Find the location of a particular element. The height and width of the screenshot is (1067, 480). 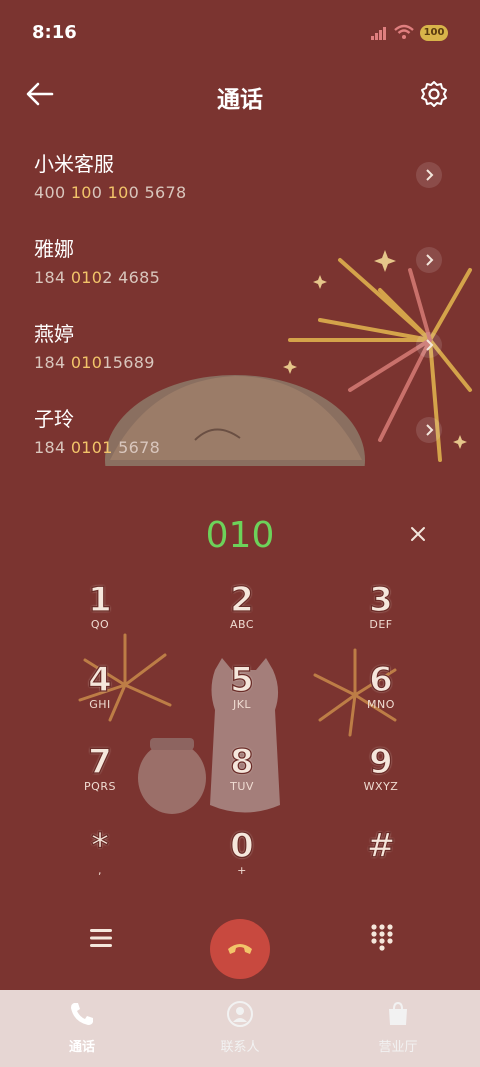

gear-icon is located at coordinates (434, 94).